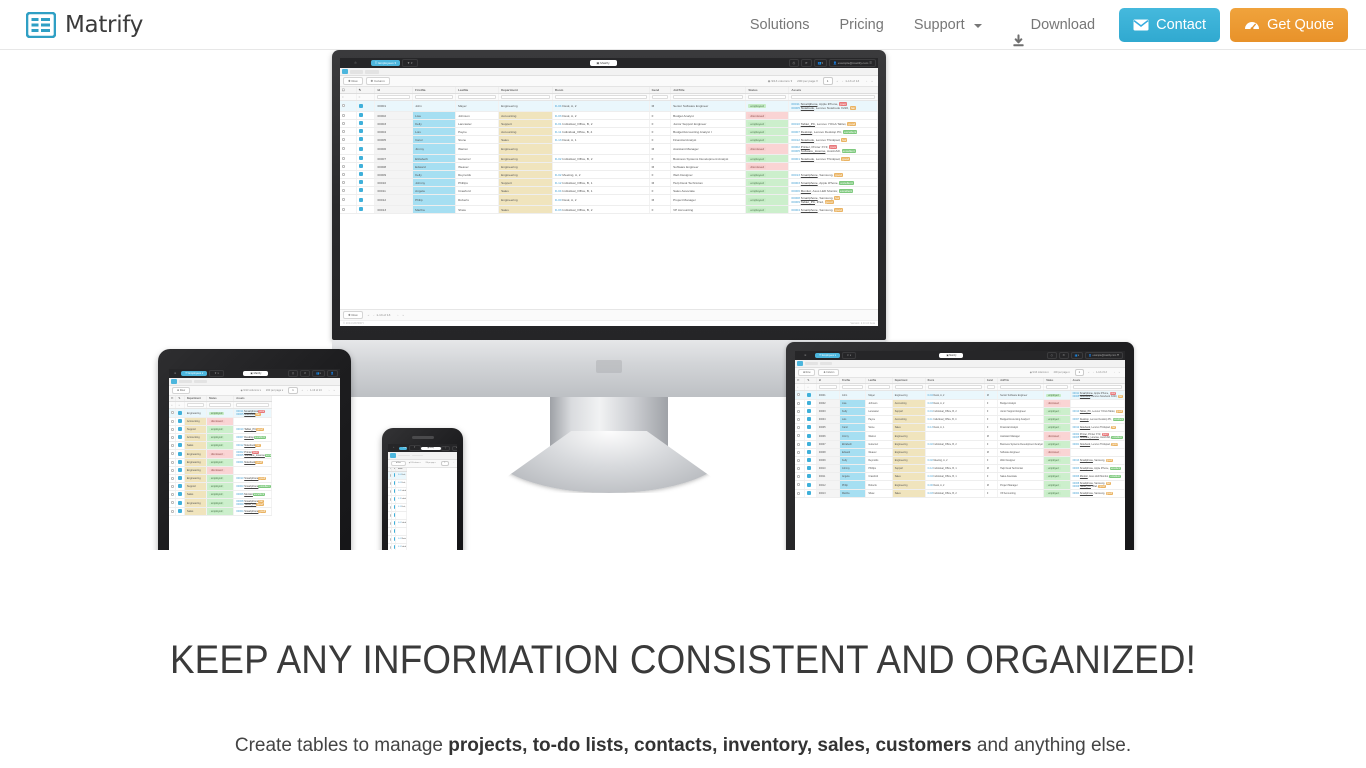 The height and width of the screenshot is (768, 1366). I want to click on nav-item-solutions: Solutions, so click(780, 25).